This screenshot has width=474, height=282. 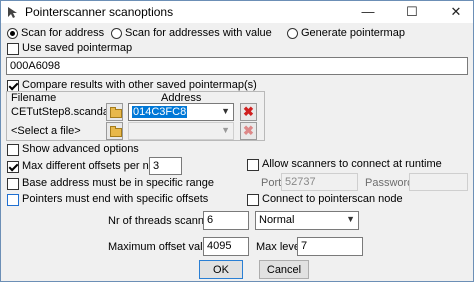 What do you see at coordinates (13, 200) in the screenshot?
I see `pointers-end-offsets-checkbox` at bounding box center [13, 200].